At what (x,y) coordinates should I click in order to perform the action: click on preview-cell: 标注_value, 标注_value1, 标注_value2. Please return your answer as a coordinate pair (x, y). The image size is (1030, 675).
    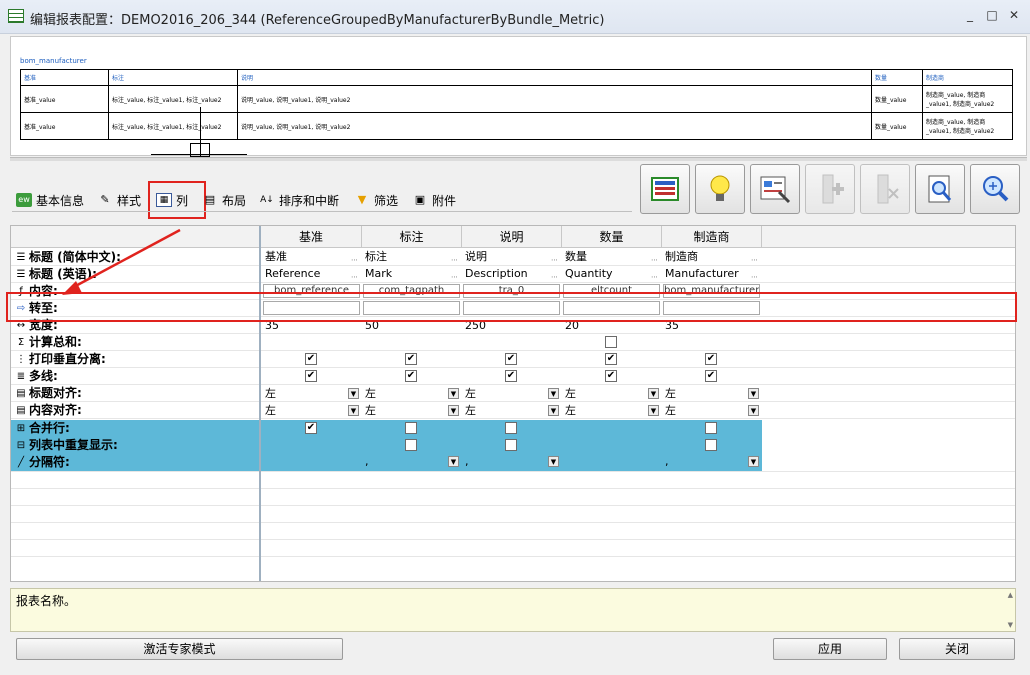
    Looking at the image, I should click on (173, 126).